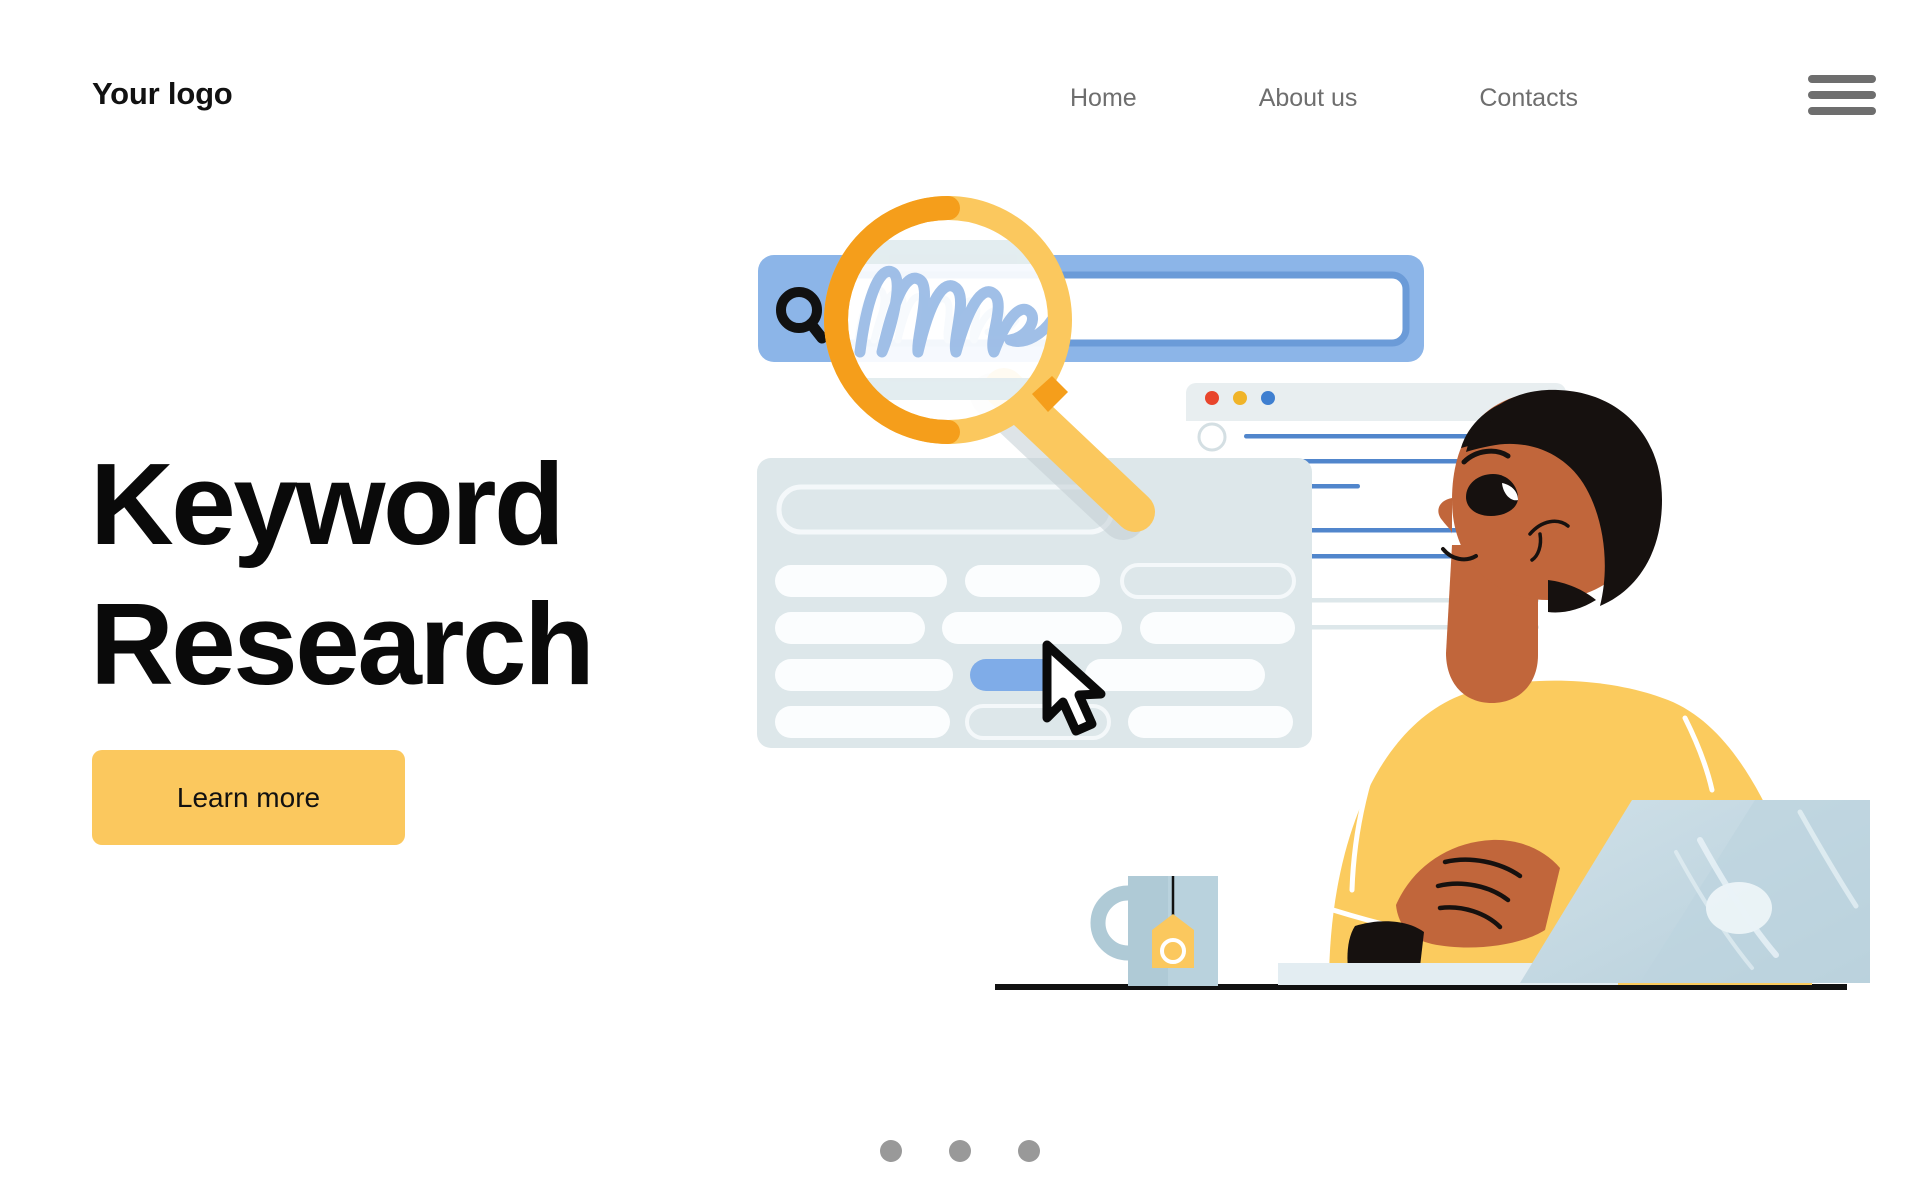  What do you see at coordinates (1459, 554) in the screenshot?
I see `mouth` at bounding box center [1459, 554].